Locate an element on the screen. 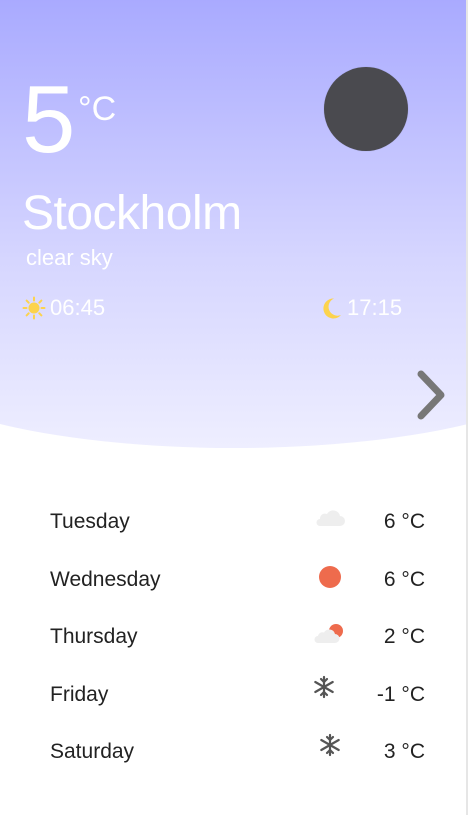  forecast-day: Wednesday is located at coordinates (105, 579).